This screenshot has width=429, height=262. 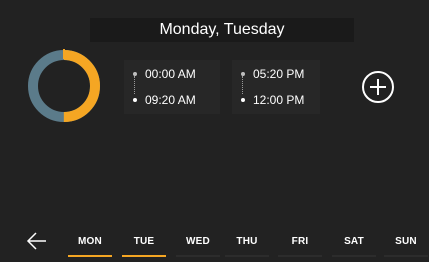 I want to click on page-title-text: Monday, Tuesday, so click(x=222, y=29).